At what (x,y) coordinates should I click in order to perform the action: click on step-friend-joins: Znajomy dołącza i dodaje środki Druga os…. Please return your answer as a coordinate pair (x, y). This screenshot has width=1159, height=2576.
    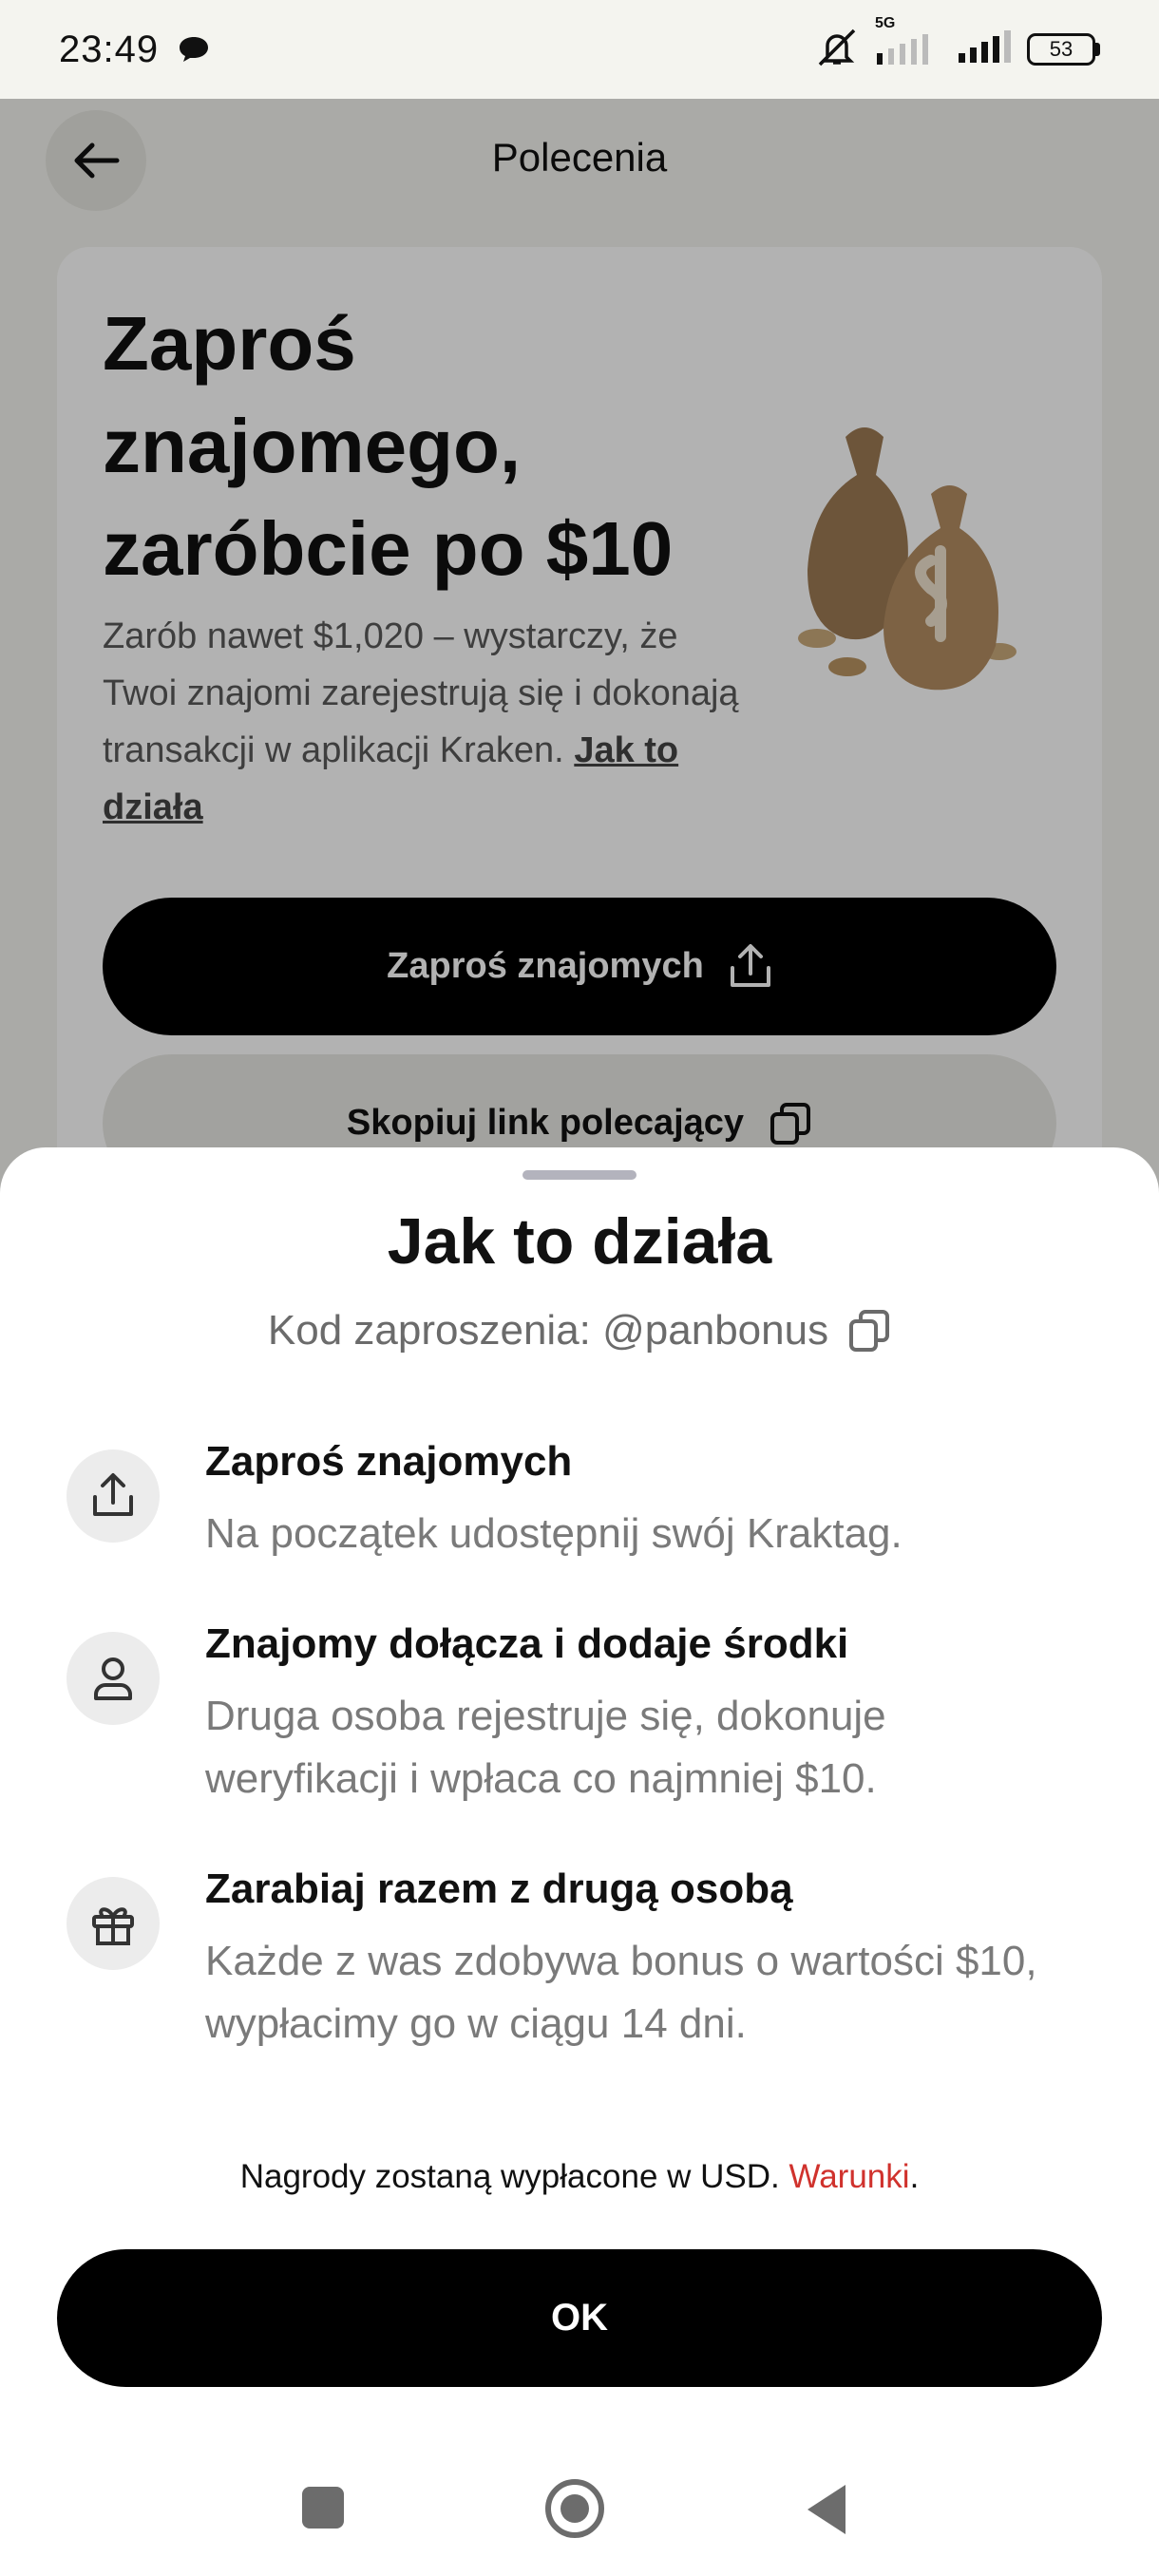
    Looking at the image, I should click on (589, 1715).